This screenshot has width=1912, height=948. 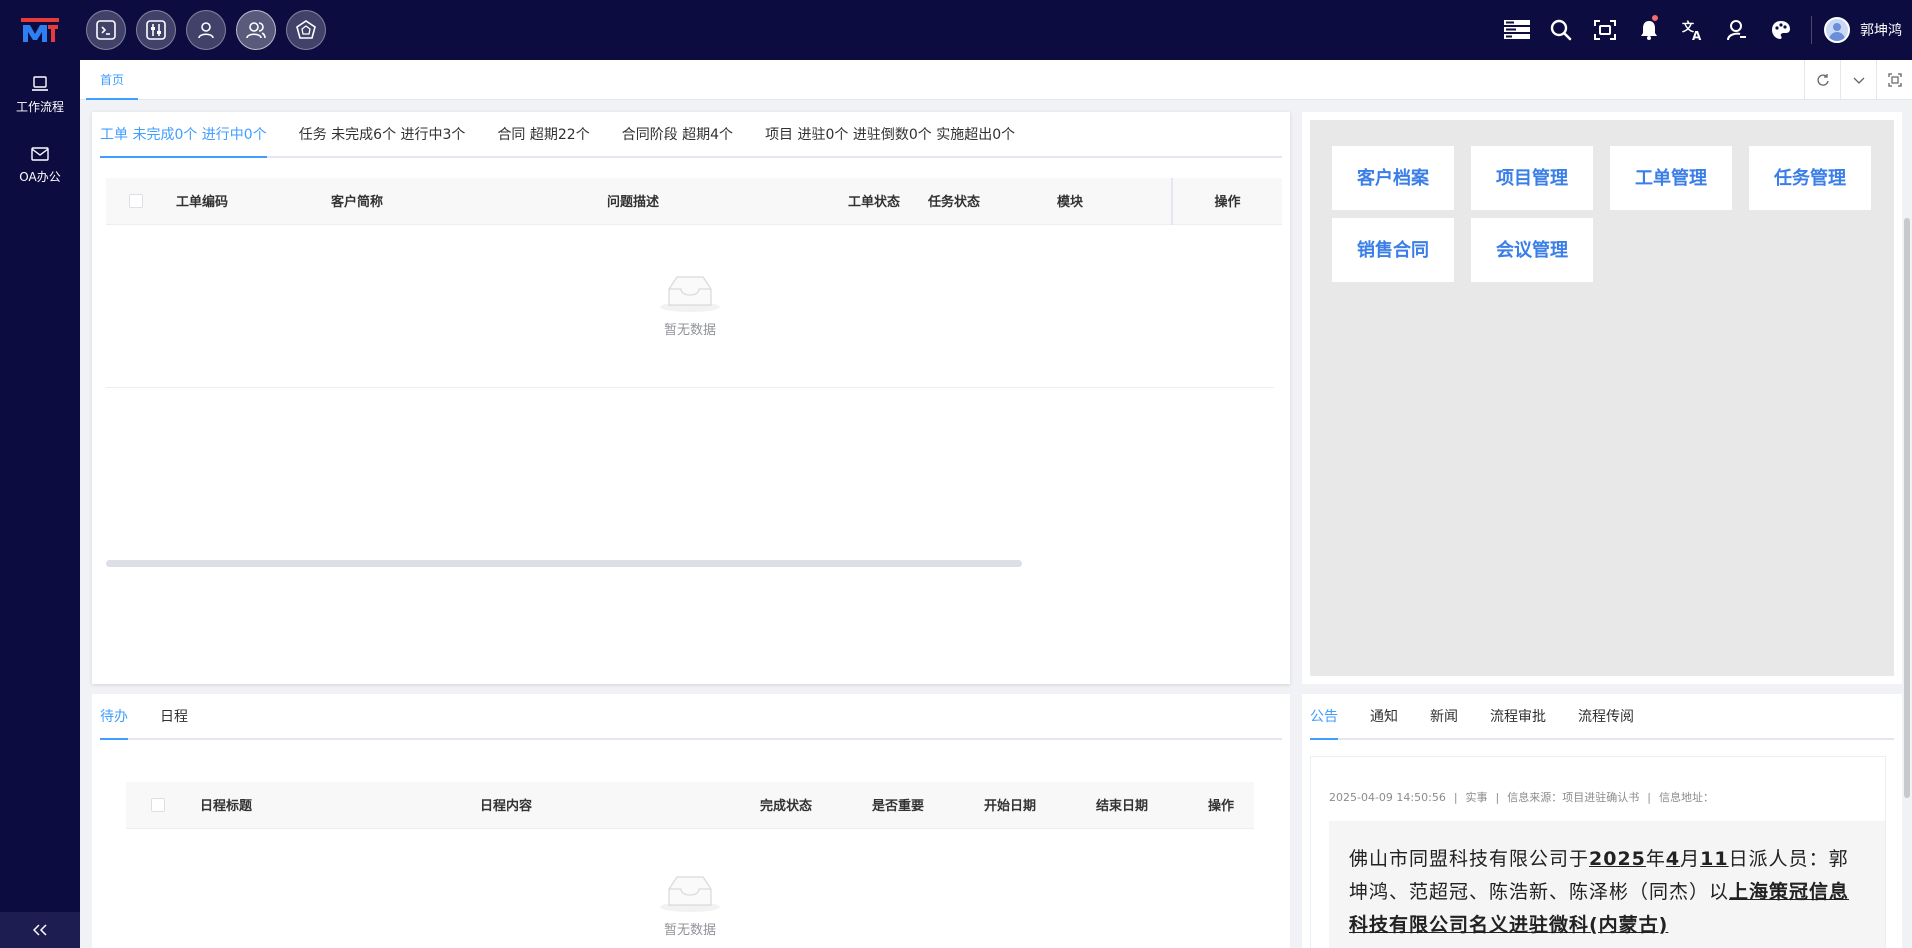 What do you see at coordinates (114, 717) in the screenshot?
I see `tab-todo: 待办` at bounding box center [114, 717].